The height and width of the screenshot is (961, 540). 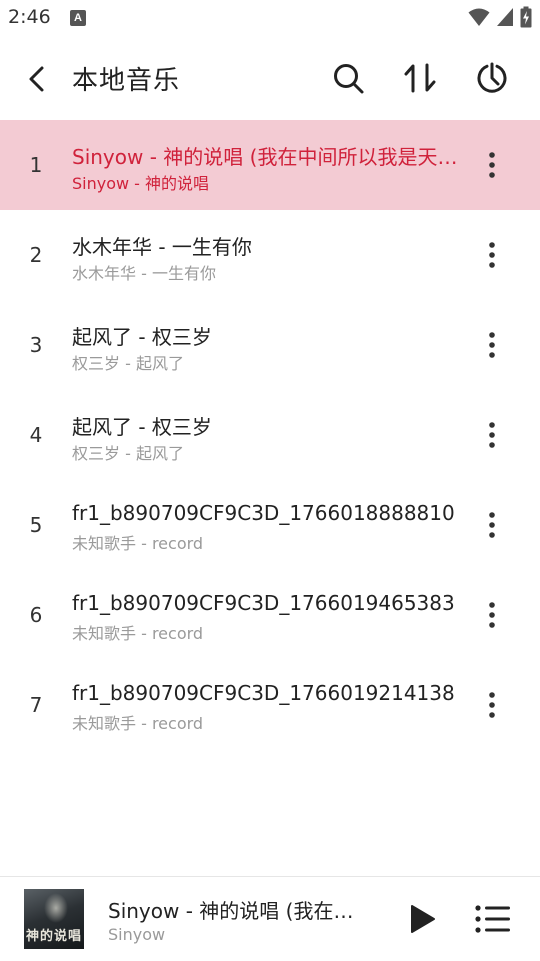 What do you see at coordinates (263, 693) in the screenshot?
I see `song-title: fr1_b890709CF9C3D_1766019214138` at bounding box center [263, 693].